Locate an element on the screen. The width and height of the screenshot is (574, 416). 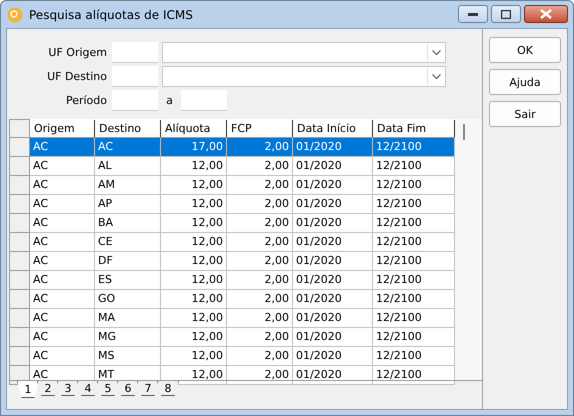
minimize-button is located at coordinates (473, 14).